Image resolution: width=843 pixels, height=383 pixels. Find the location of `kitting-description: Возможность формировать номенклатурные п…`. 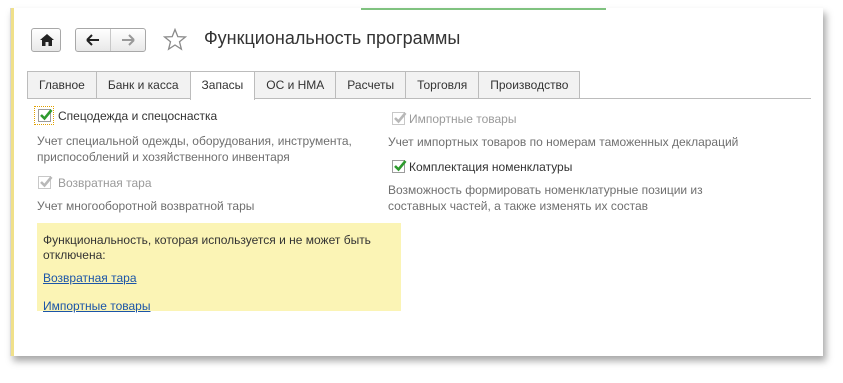

kitting-description: Возможность формировать номенклатурные п… is located at coordinates (545, 198).